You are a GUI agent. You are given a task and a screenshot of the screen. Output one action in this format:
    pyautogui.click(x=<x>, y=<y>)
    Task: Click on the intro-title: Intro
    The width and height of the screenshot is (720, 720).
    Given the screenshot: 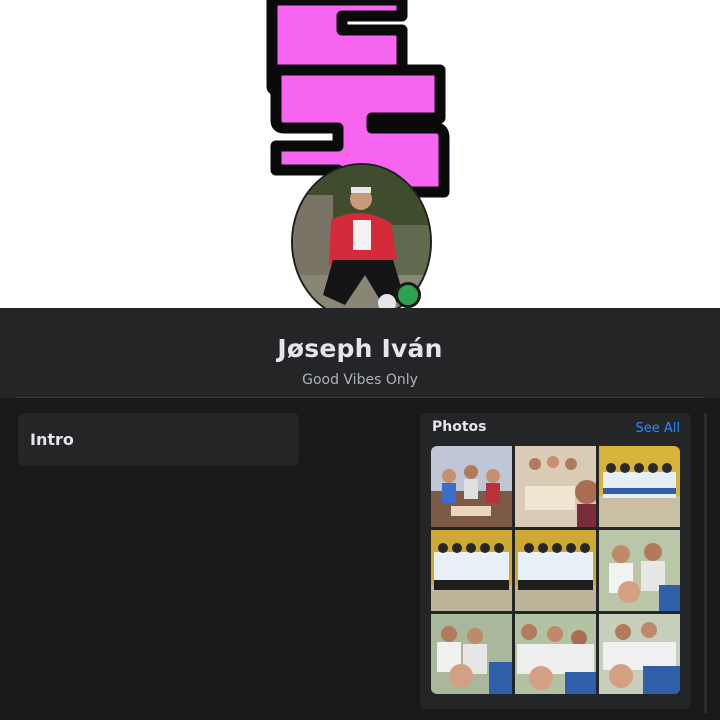 What is the action you would take?
    pyautogui.click(x=52, y=439)
    